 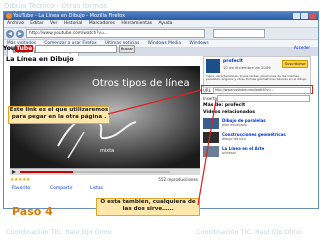 I want to click on youtube-search-button: Buscar, so click(x=127, y=48).